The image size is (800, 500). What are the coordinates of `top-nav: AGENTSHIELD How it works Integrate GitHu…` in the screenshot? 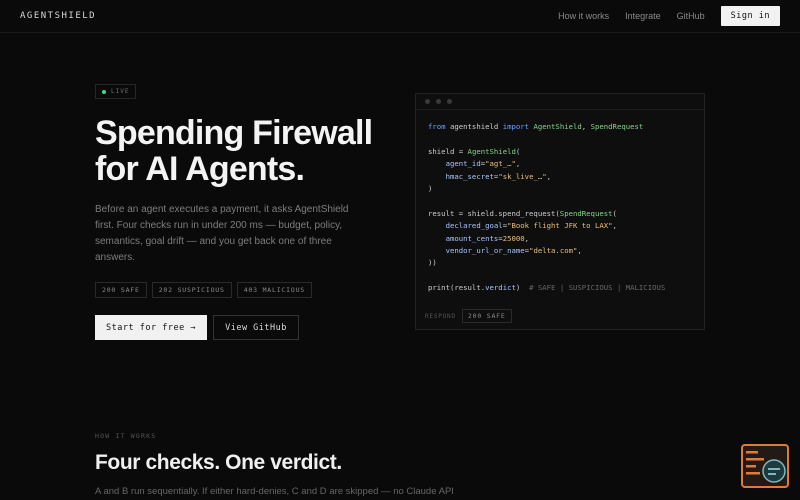 It's located at (400, 16).